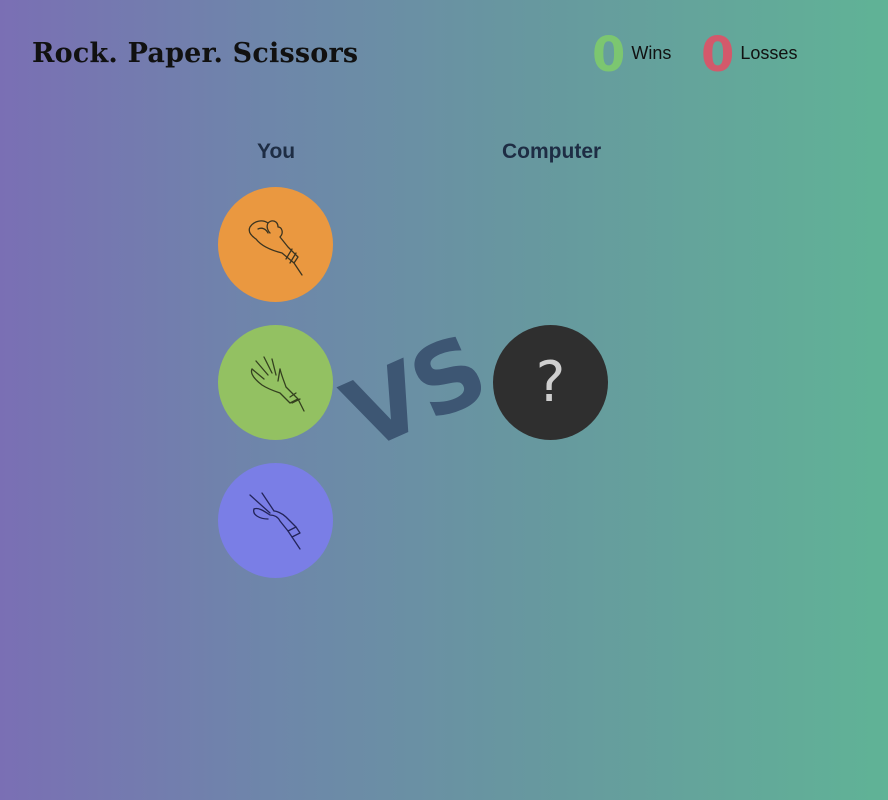 The height and width of the screenshot is (800, 888). I want to click on computer-column-heading: Computer, so click(552, 151).